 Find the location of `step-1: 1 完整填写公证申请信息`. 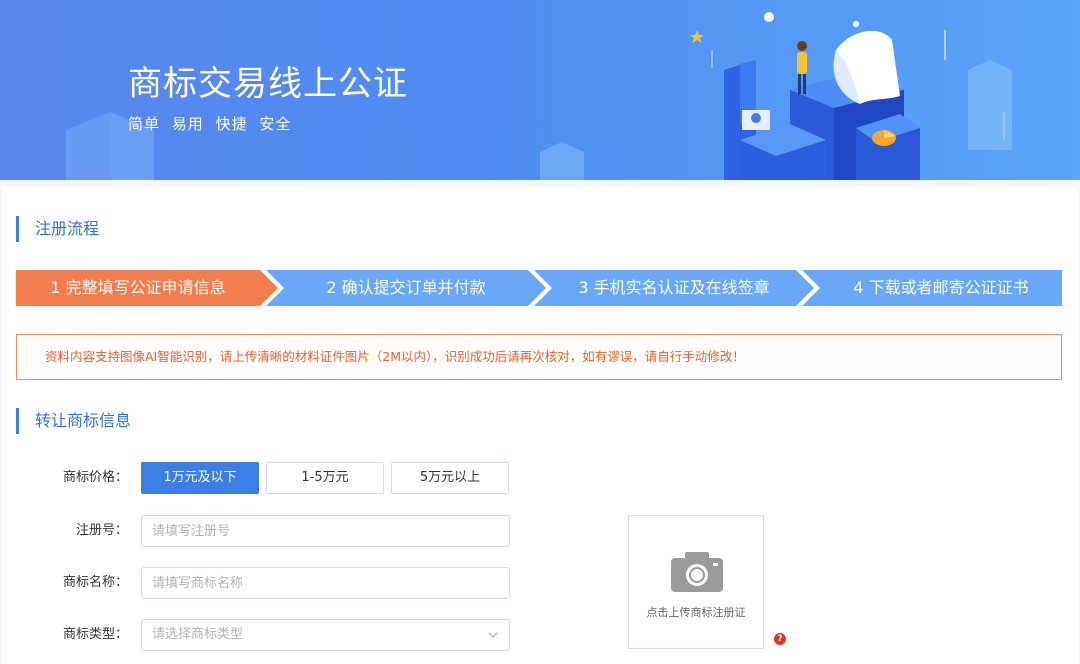

step-1: 1 完整填写公证申请信息 is located at coordinates (138, 287).